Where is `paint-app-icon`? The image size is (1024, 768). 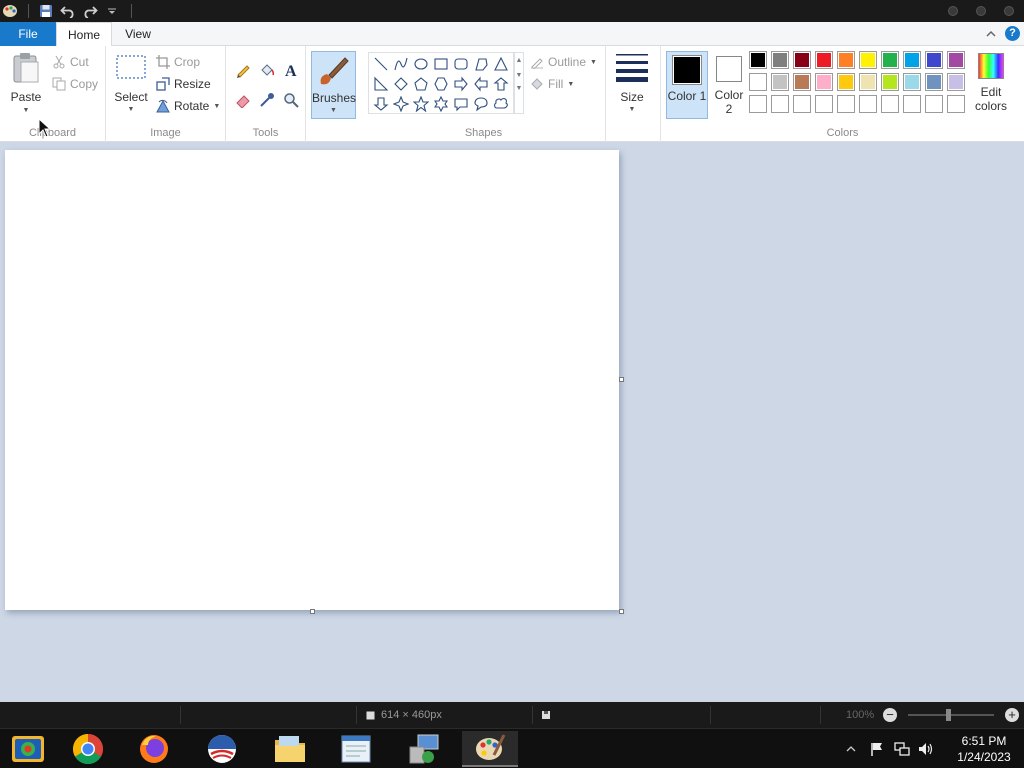 paint-app-icon is located at coordinates (10, 11).